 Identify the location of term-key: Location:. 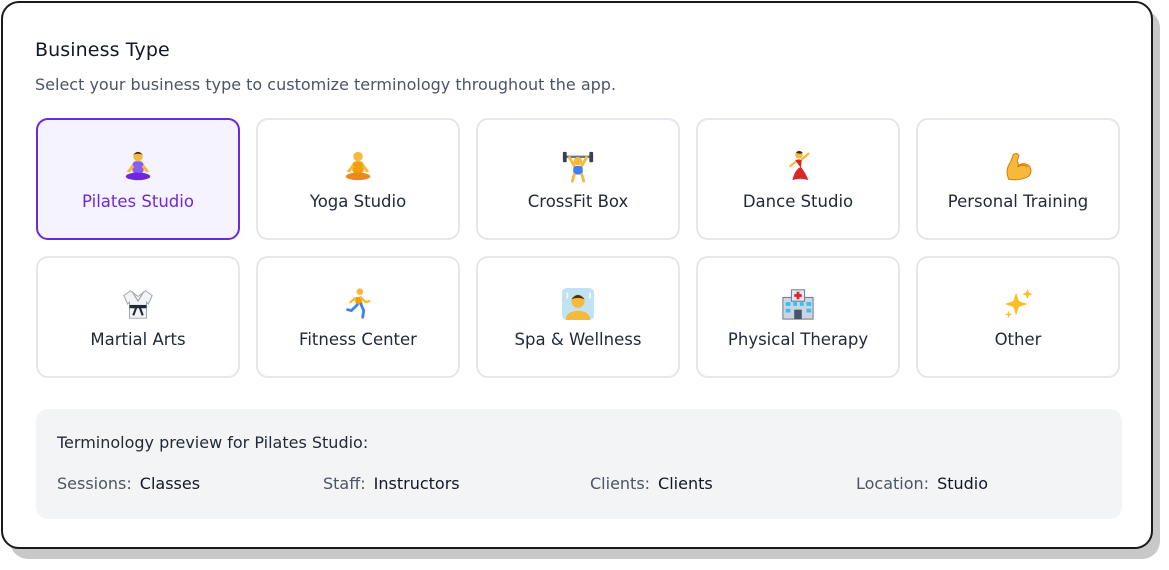
(893, 483).